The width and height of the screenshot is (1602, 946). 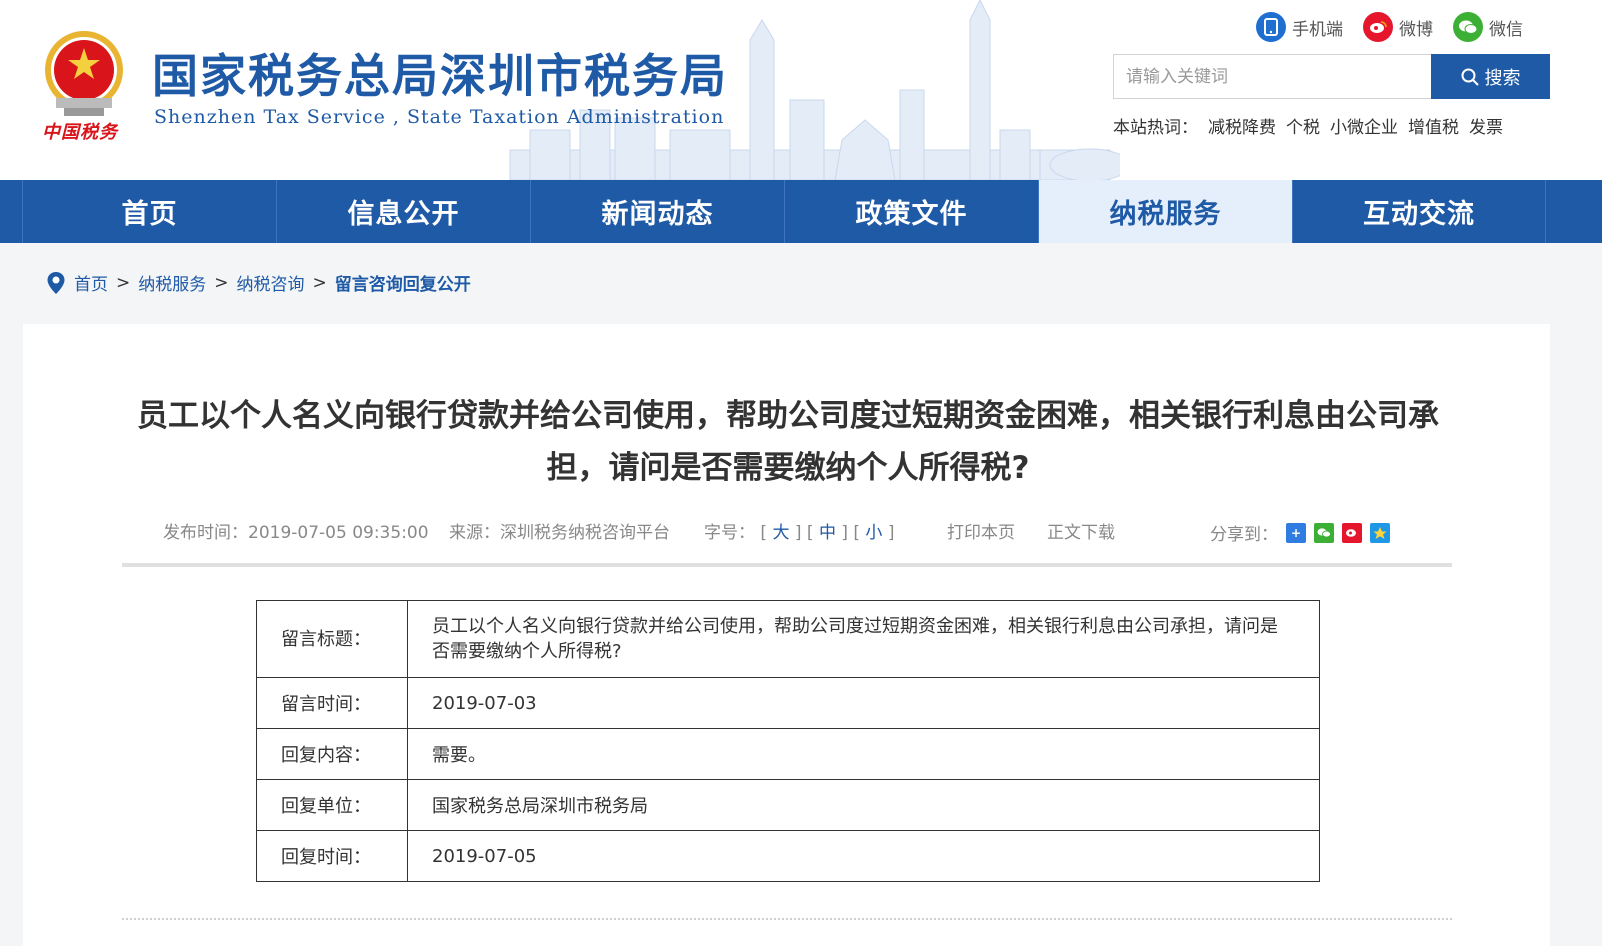 I want to click on search-button: 搜索, so click(x=1490, y=76).